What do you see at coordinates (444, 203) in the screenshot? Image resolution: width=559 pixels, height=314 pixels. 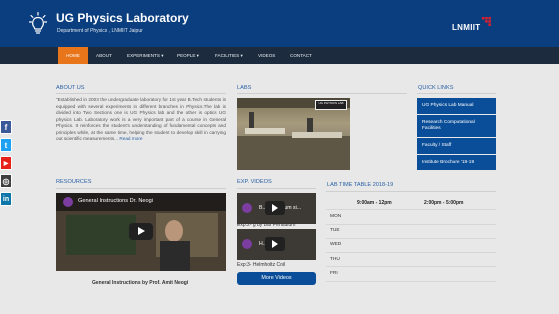 I see `timetable-col-afternoon: 2:00pm - 5:00pm` at bounding box center [444, 203].